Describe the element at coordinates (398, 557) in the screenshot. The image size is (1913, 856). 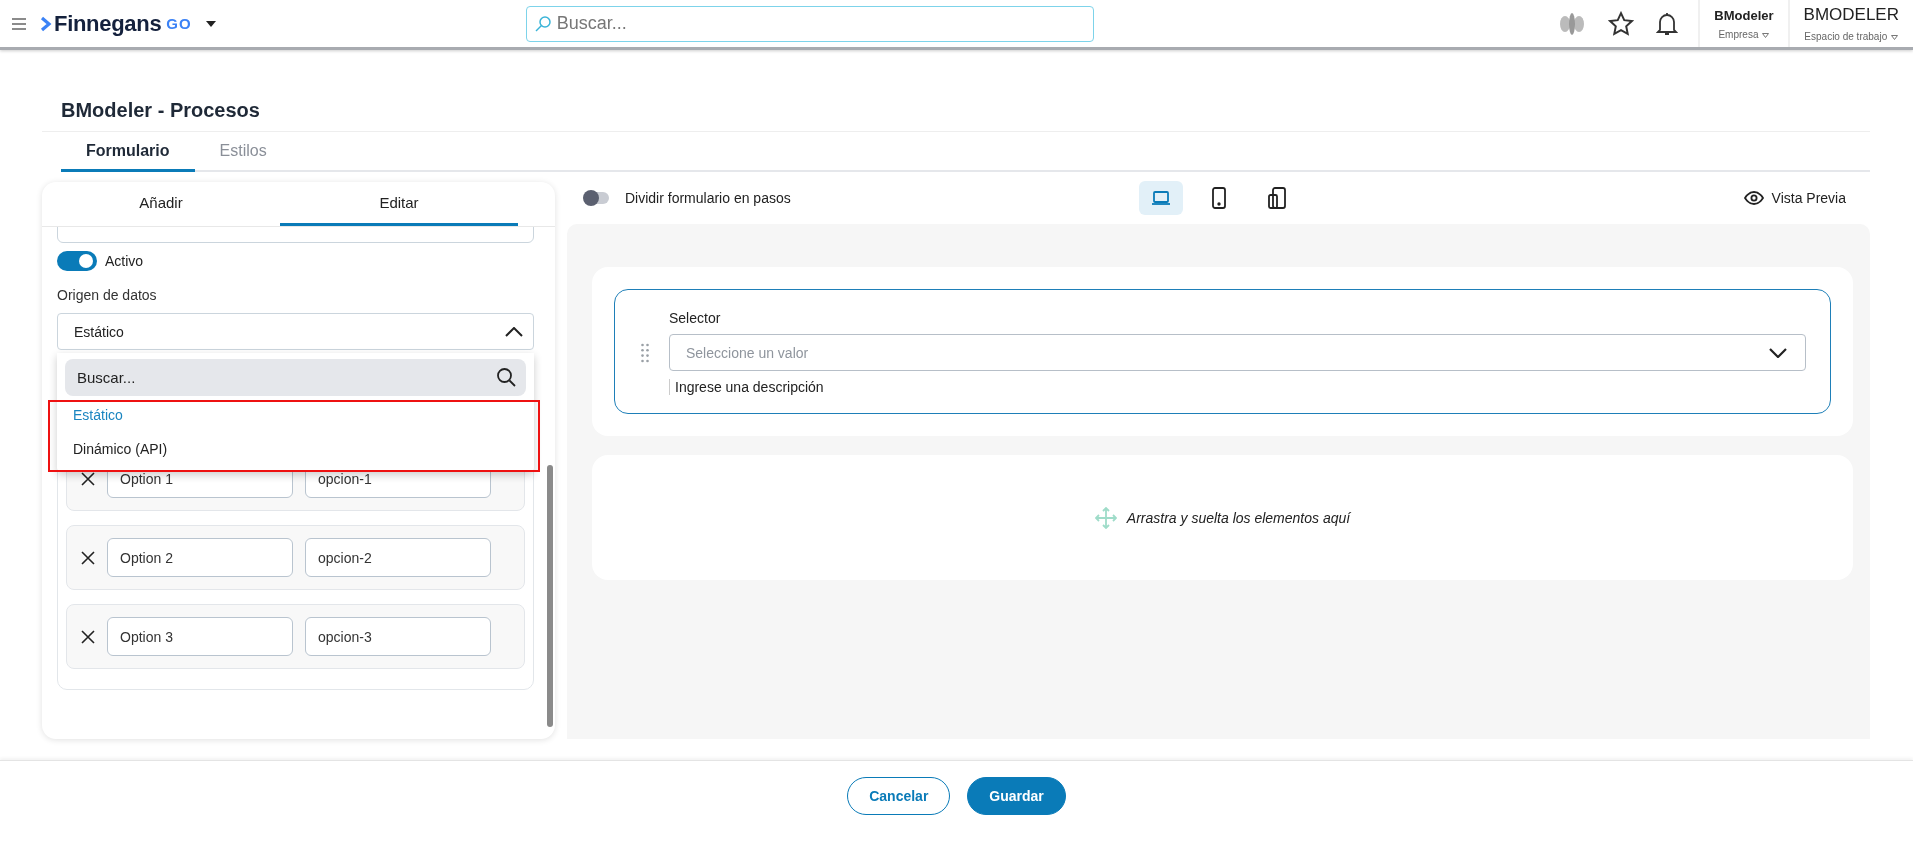
I see `input-field: opcion-2` at that location.